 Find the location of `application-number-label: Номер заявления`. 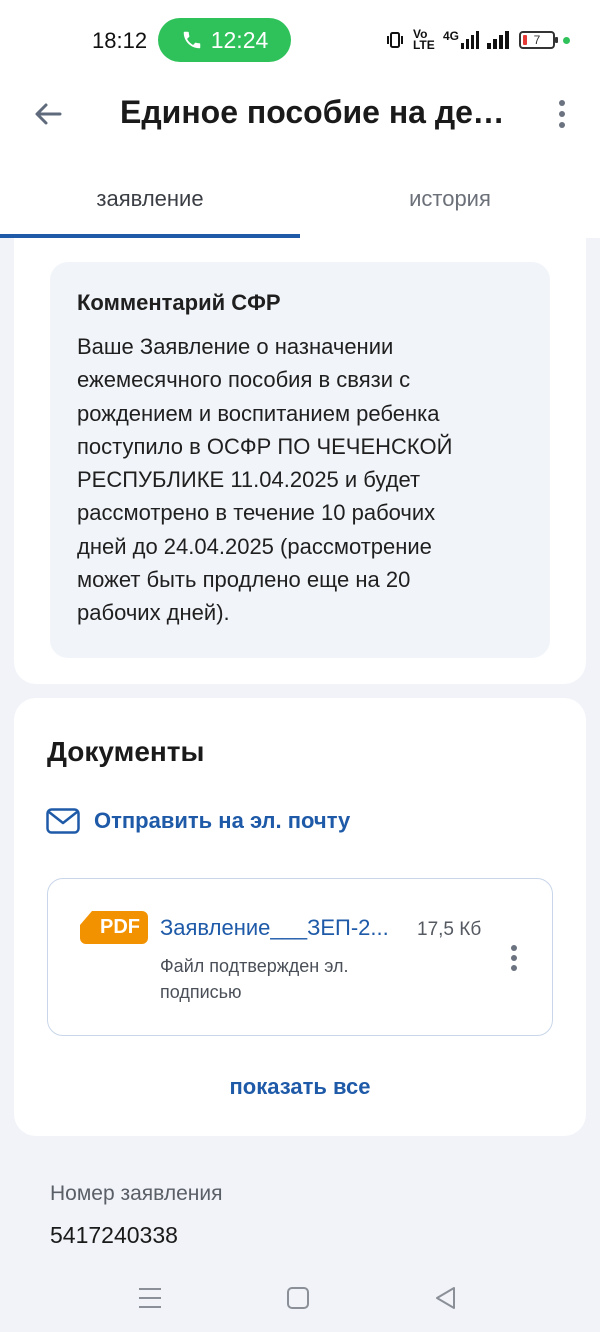

application-number-label: Номер заявления is located at coordinates (136, 1193).